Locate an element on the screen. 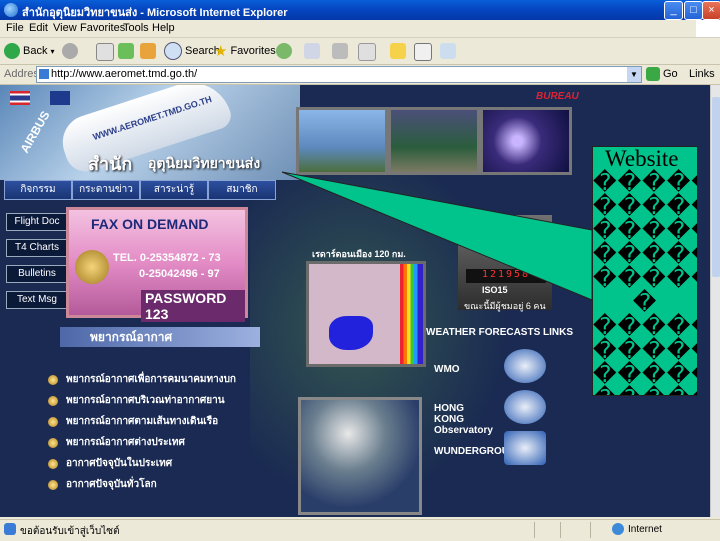 This screenshot has height=541, width=720. callout-pointer-shape is located at coordinates (437, 236).